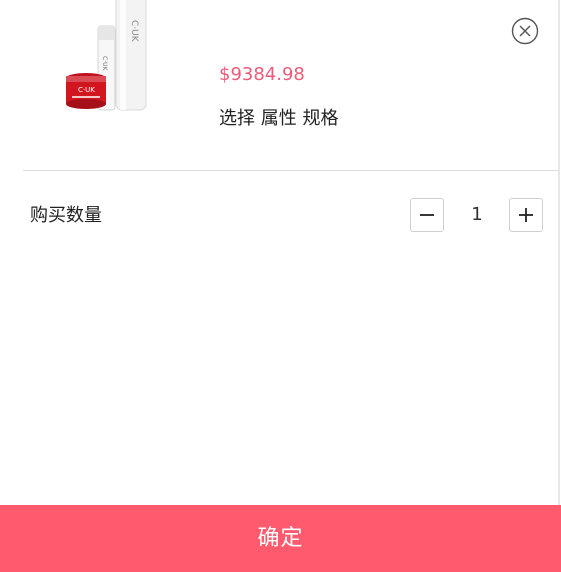  I want to click on quantity-value: 1, so click(477, 215).